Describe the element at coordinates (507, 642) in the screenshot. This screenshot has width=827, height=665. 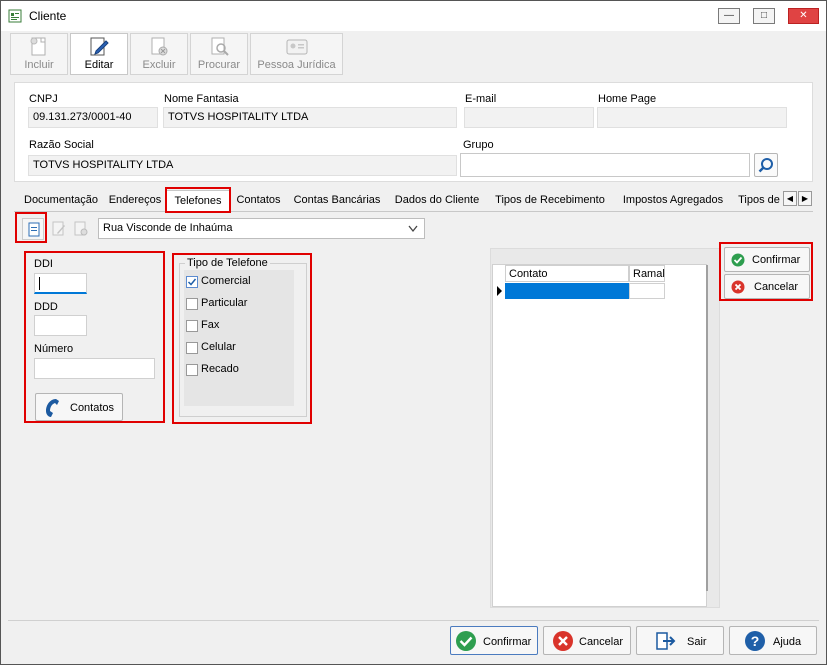
I see `footer-confirmar-label: Confirmar` at that location.